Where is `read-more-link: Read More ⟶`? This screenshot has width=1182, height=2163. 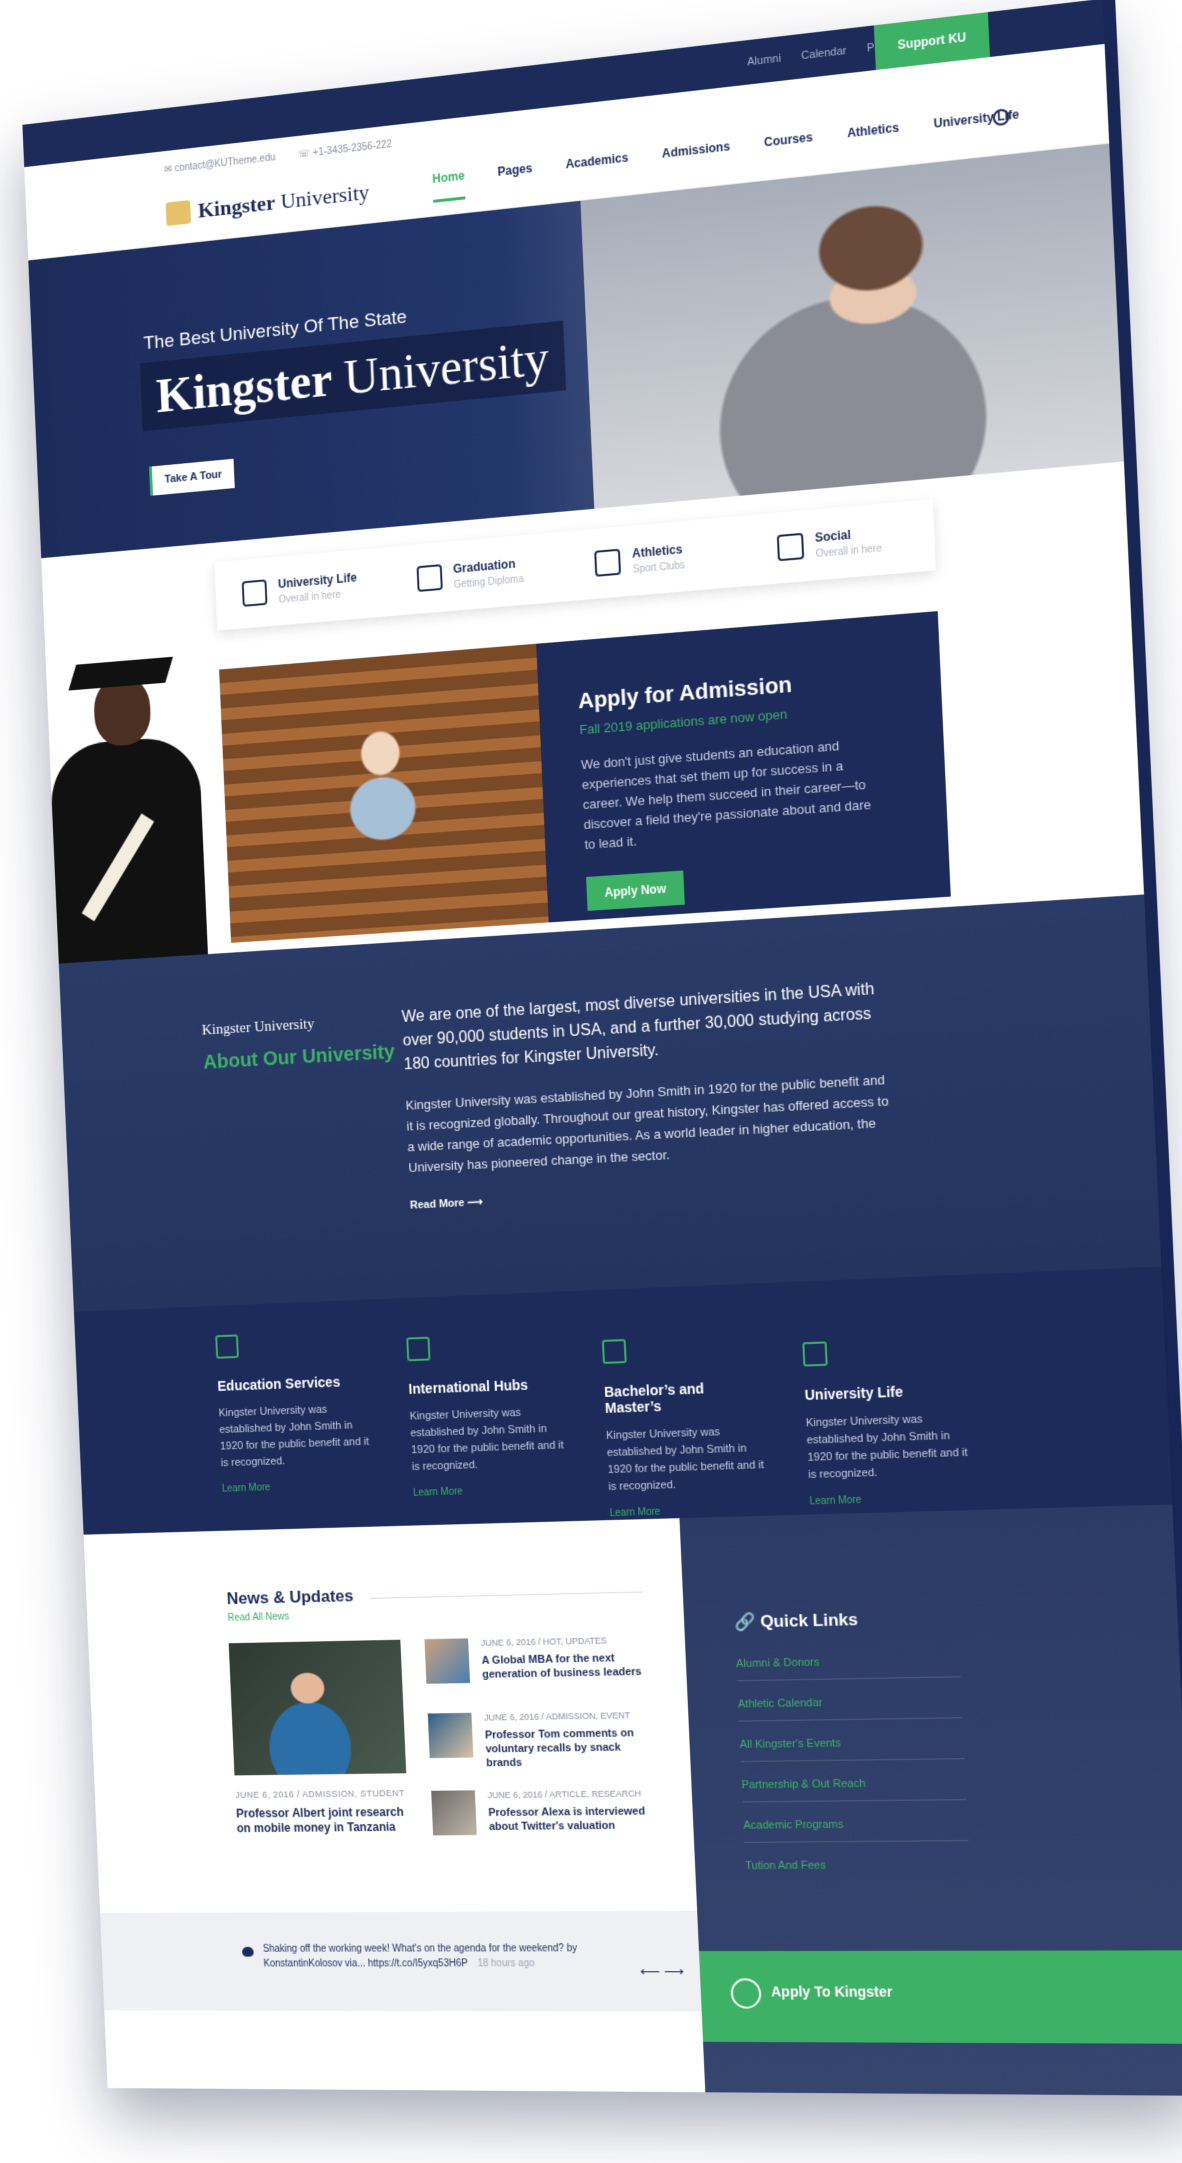 read-more-link: Read More ⟶ is located at coordinates (446, 1203).